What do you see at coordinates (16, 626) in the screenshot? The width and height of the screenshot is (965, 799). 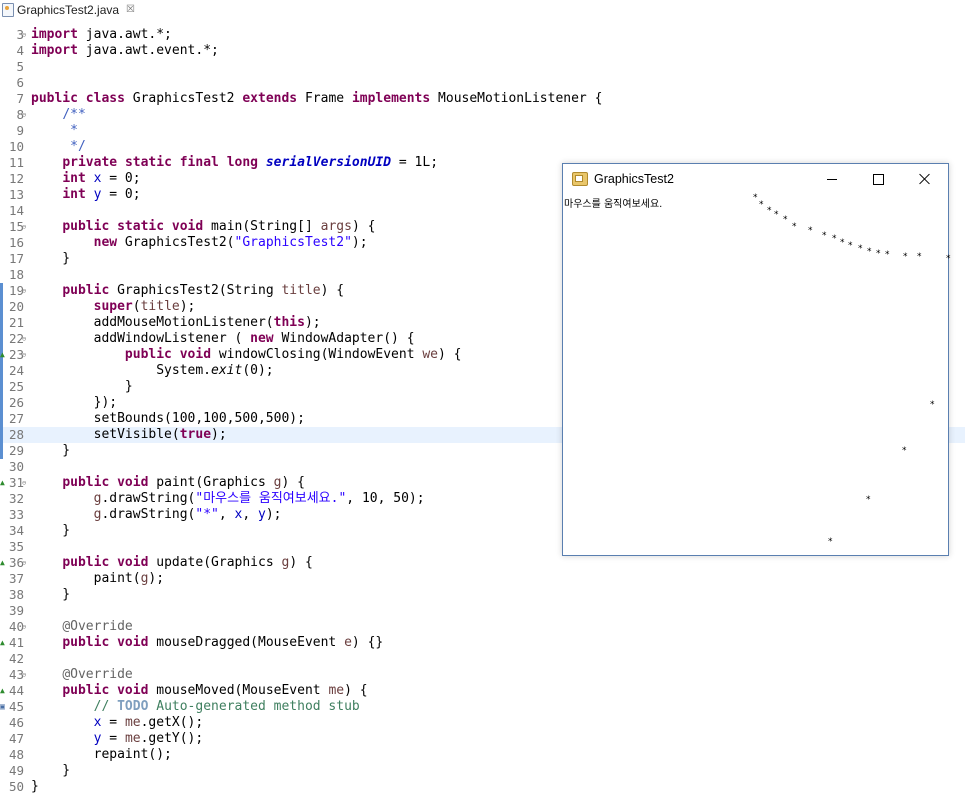 I see `line-number: 40` at bounding box center [16, 626].